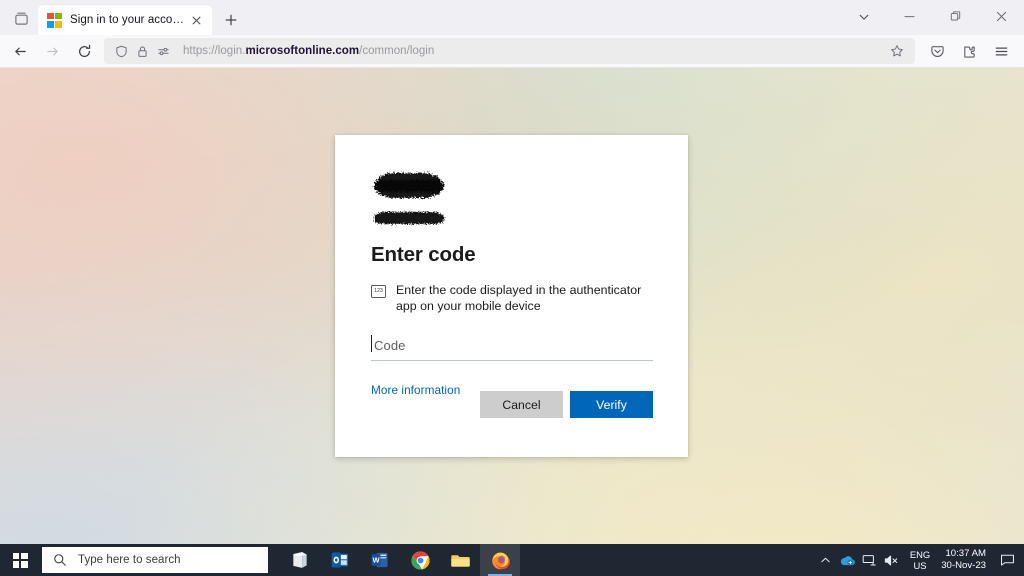 Image resolution: width=1024 pixels, height=576 pixels. I want to click on microsoft-logo-icon, so click(54, 20).